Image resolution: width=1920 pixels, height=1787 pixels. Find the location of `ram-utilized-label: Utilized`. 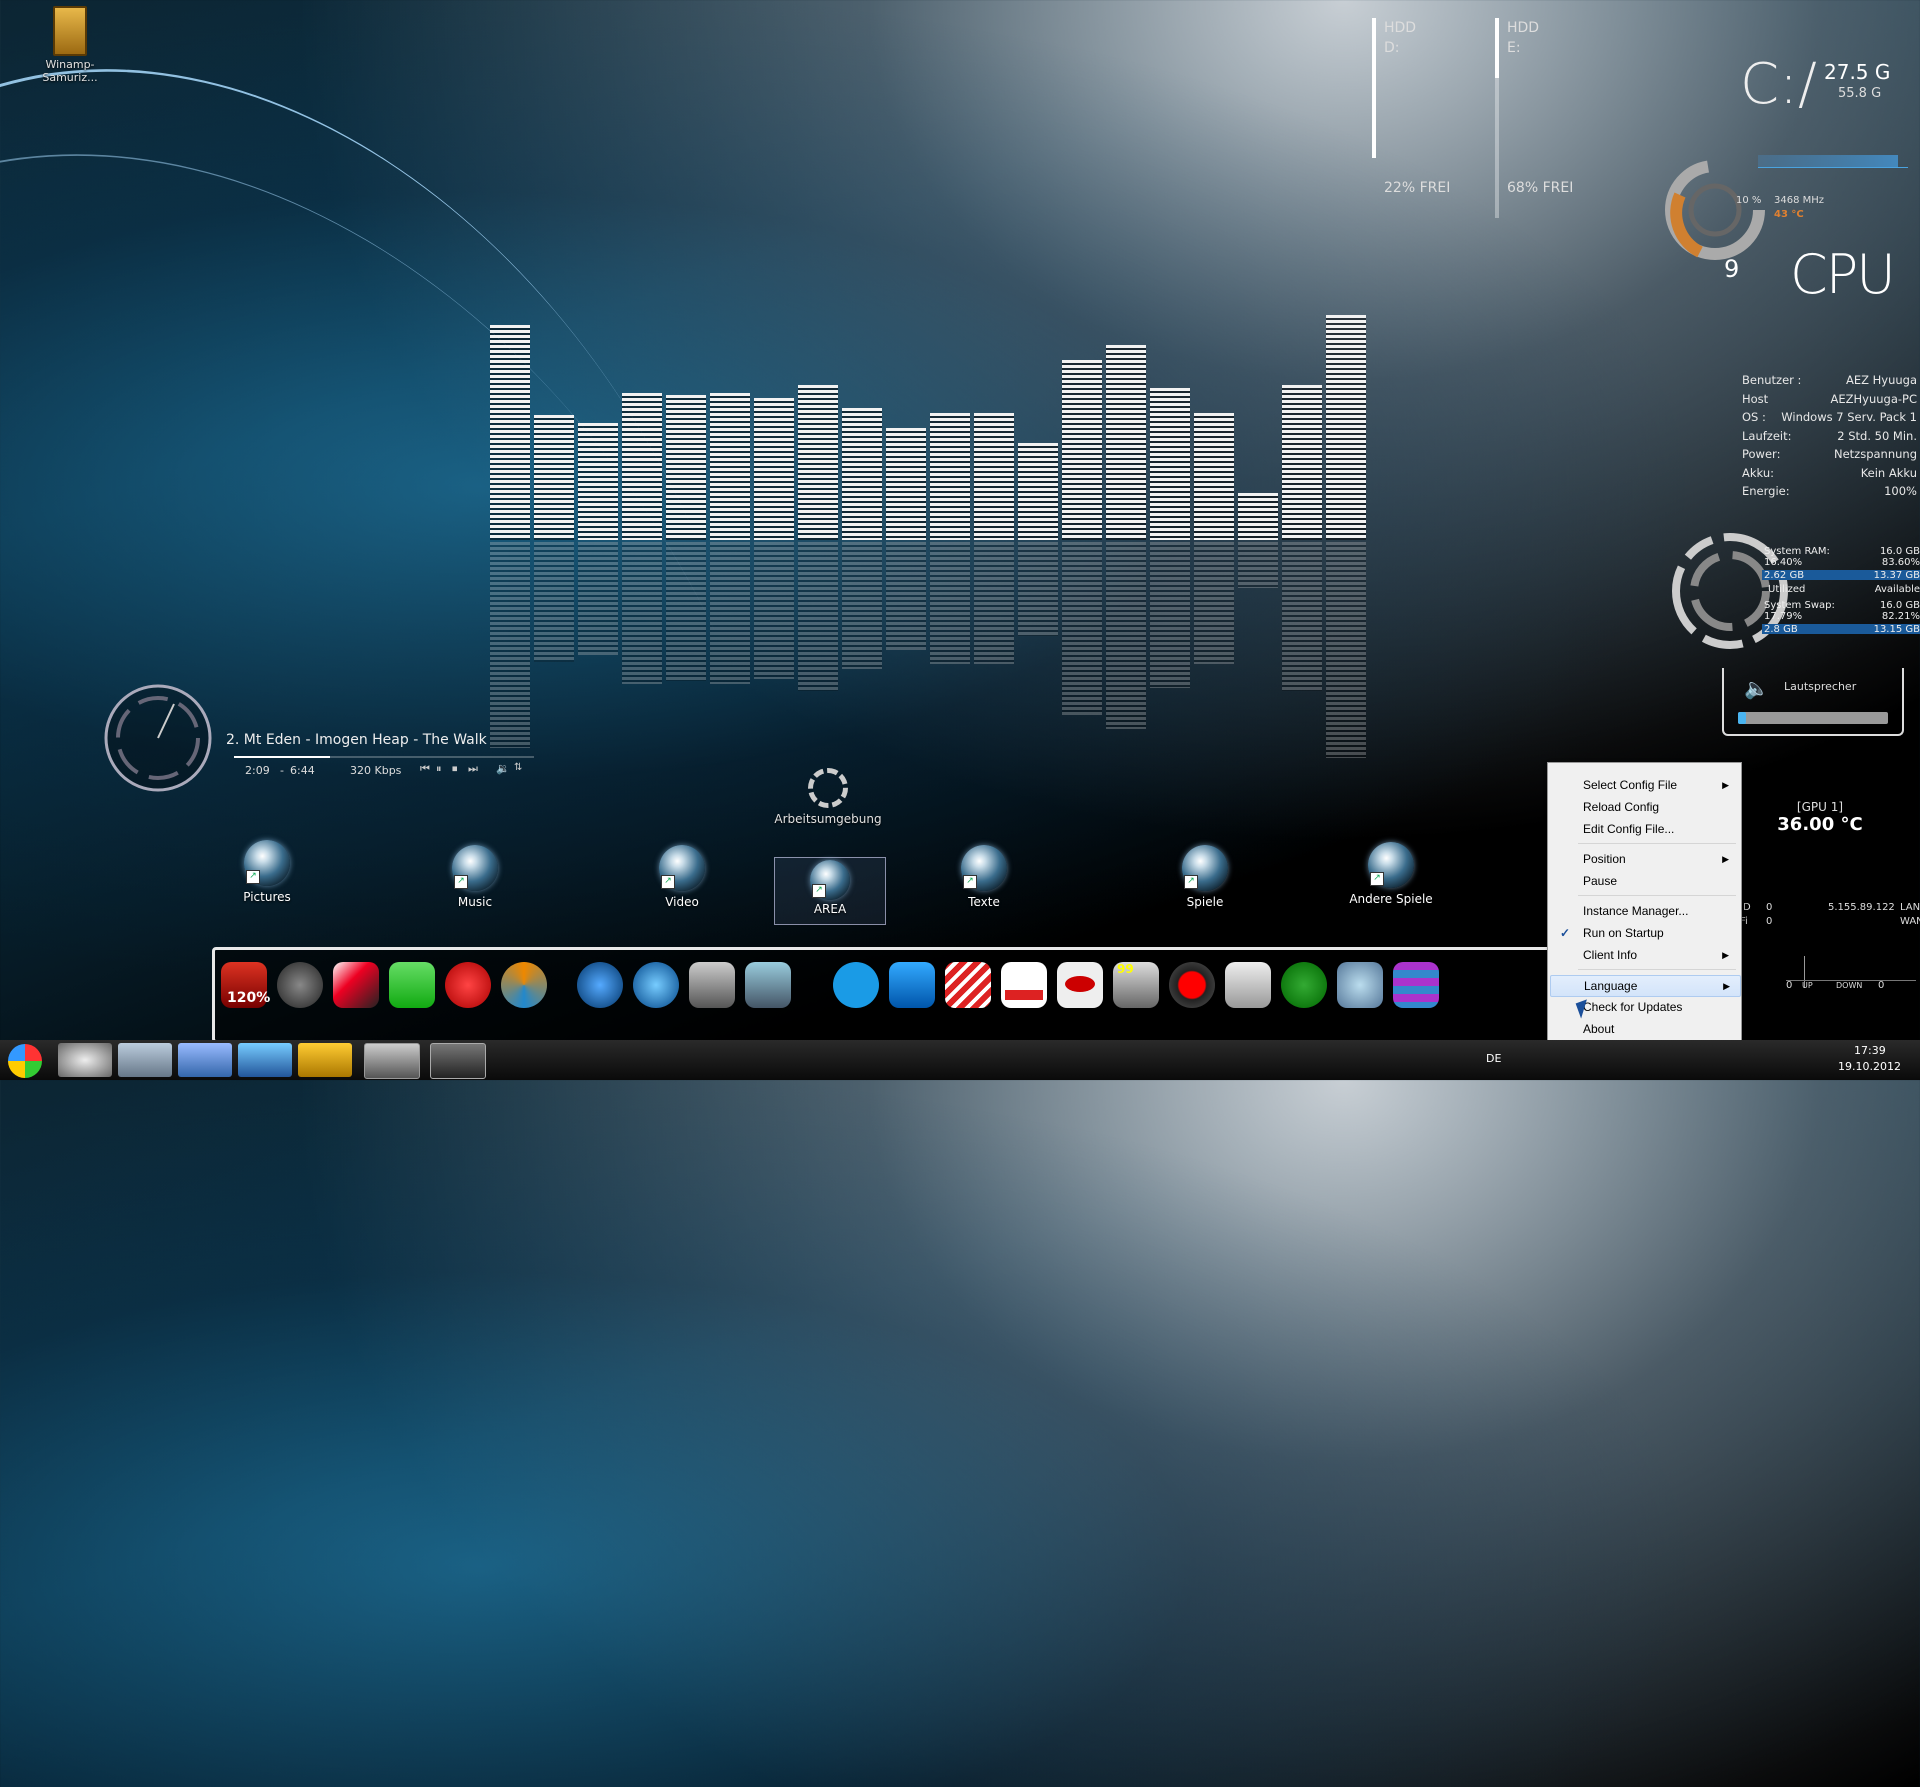

ram-utilized-label: Utilized is located at coordinates (1787, 589).